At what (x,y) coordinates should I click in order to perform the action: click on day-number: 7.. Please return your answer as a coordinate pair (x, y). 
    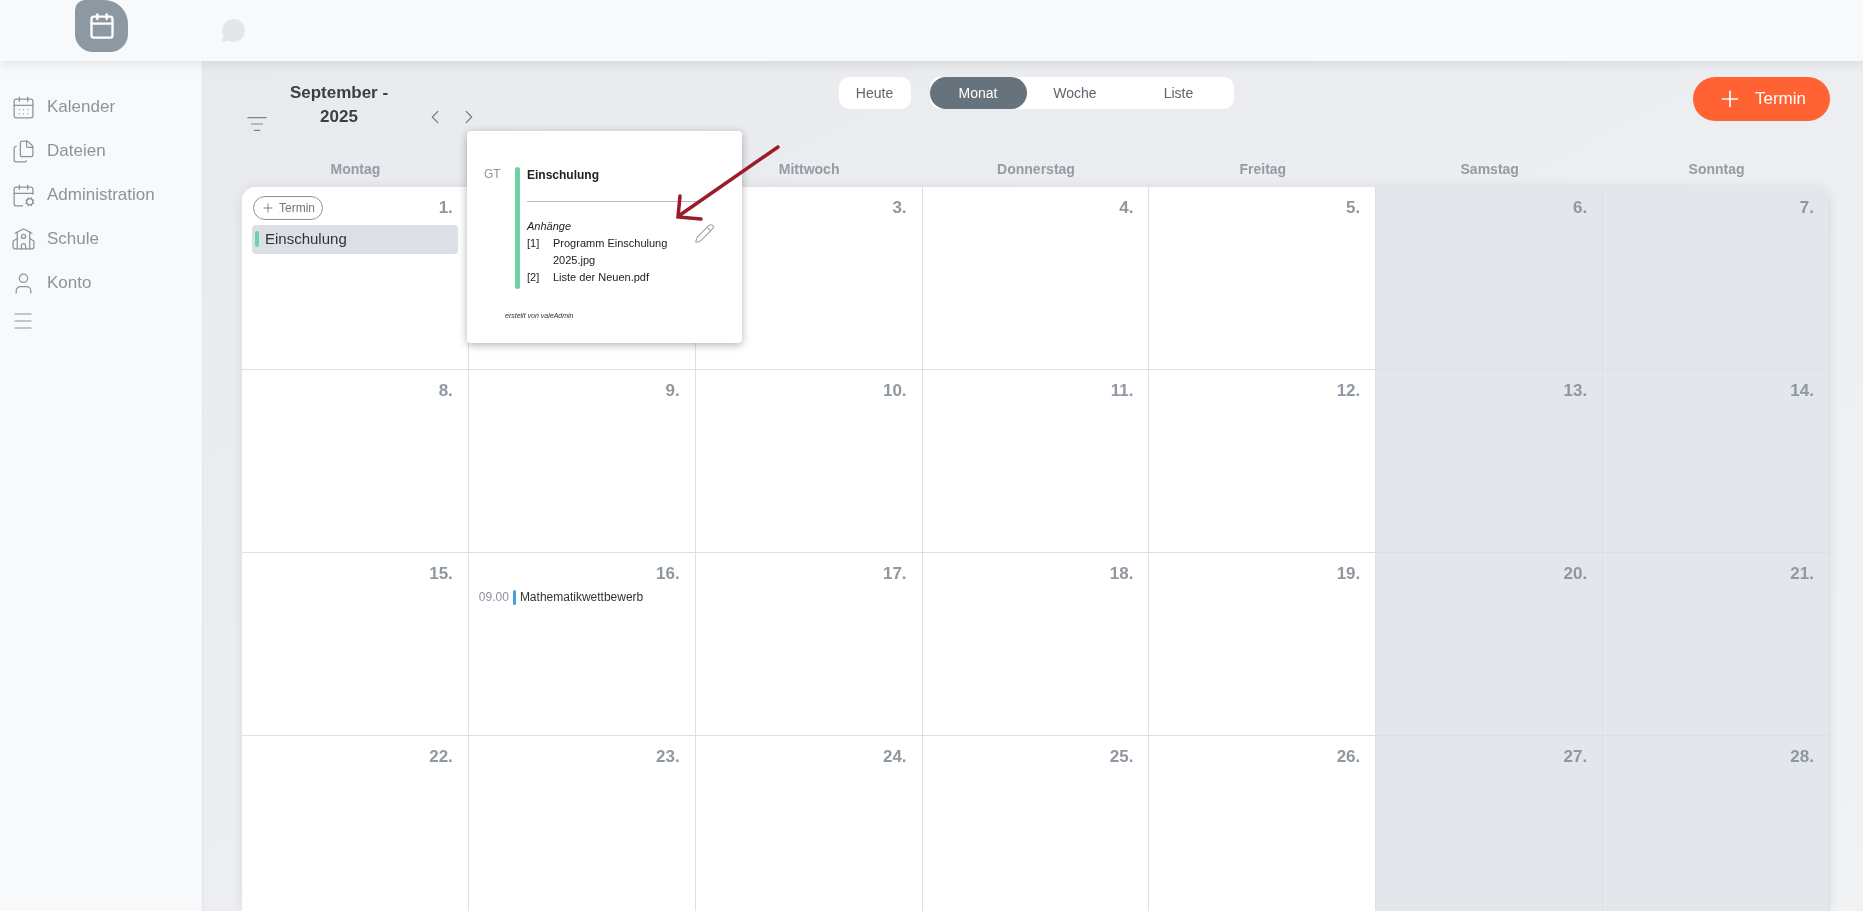
    Looking at the image, I should click on (1807, 207).